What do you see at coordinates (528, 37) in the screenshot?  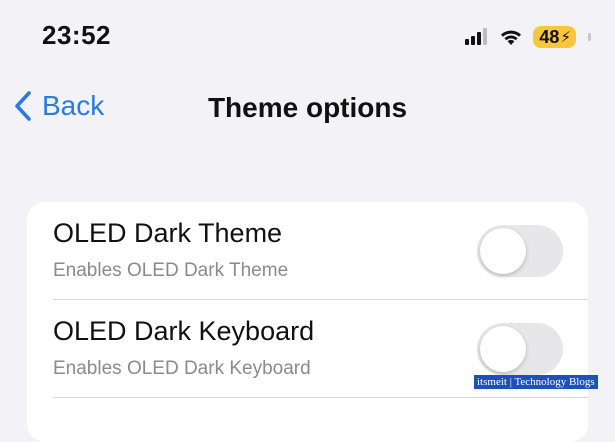 I see `status-icons: 48 ⚡` at bounding box center [528, 37].